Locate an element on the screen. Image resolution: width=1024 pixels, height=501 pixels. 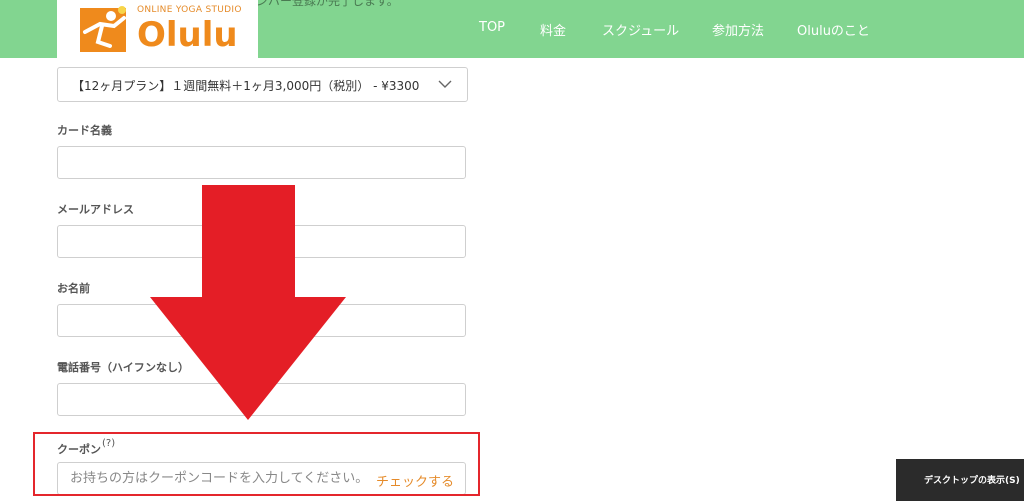
nav-pricing: 料金 is located at coordinates (553, 29).